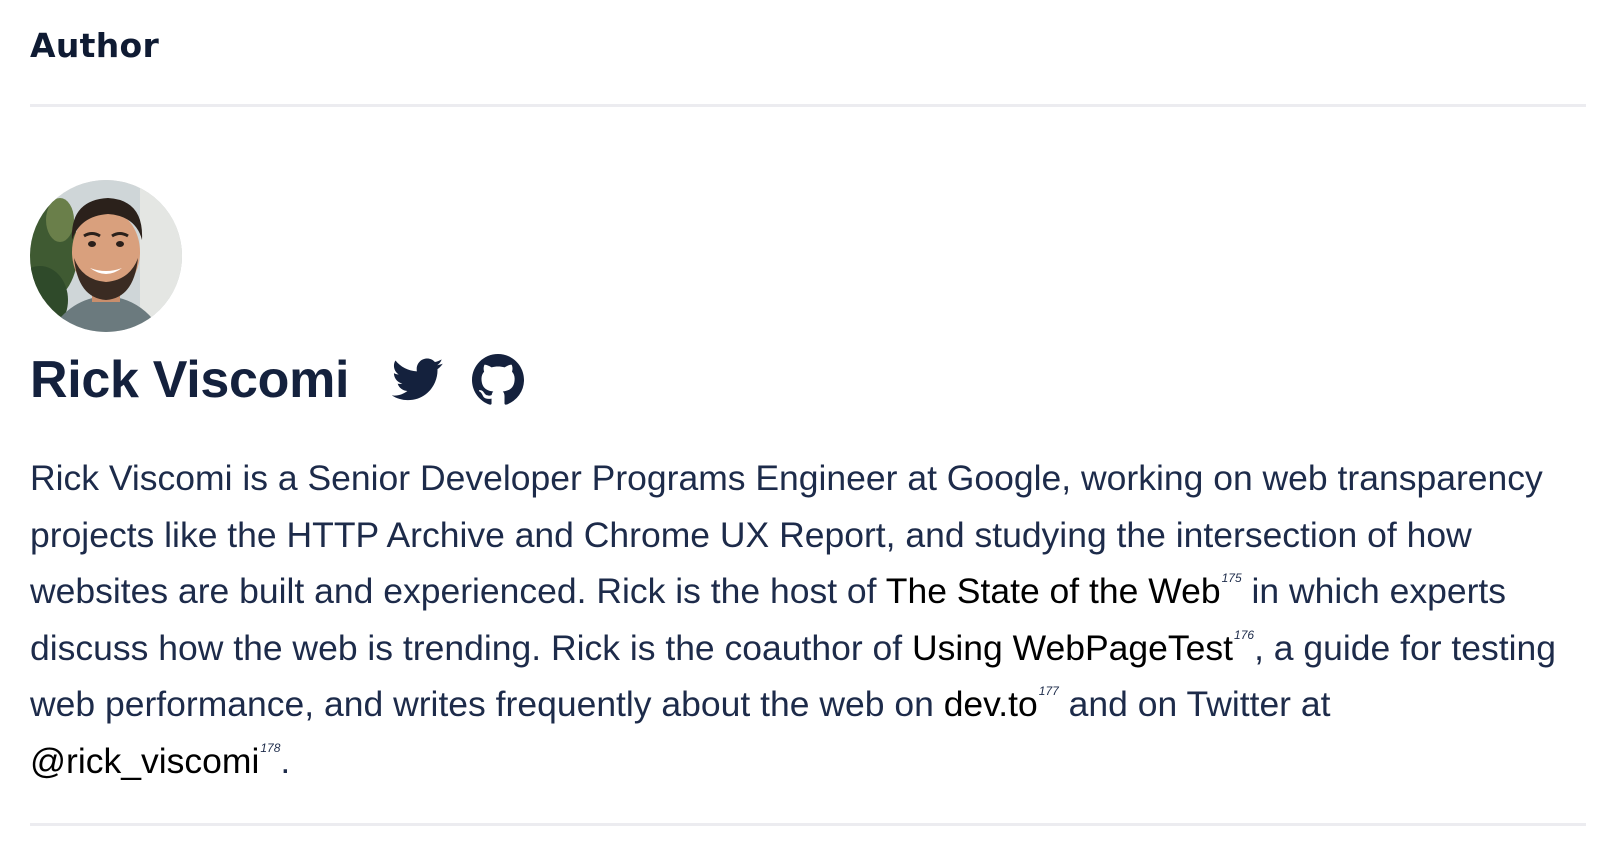 The image size is (1624, 848). Describe the element at coordinates (144, 761) in the screenshot. I see `twitter-handle-link: @rick_viscomi` at that location.